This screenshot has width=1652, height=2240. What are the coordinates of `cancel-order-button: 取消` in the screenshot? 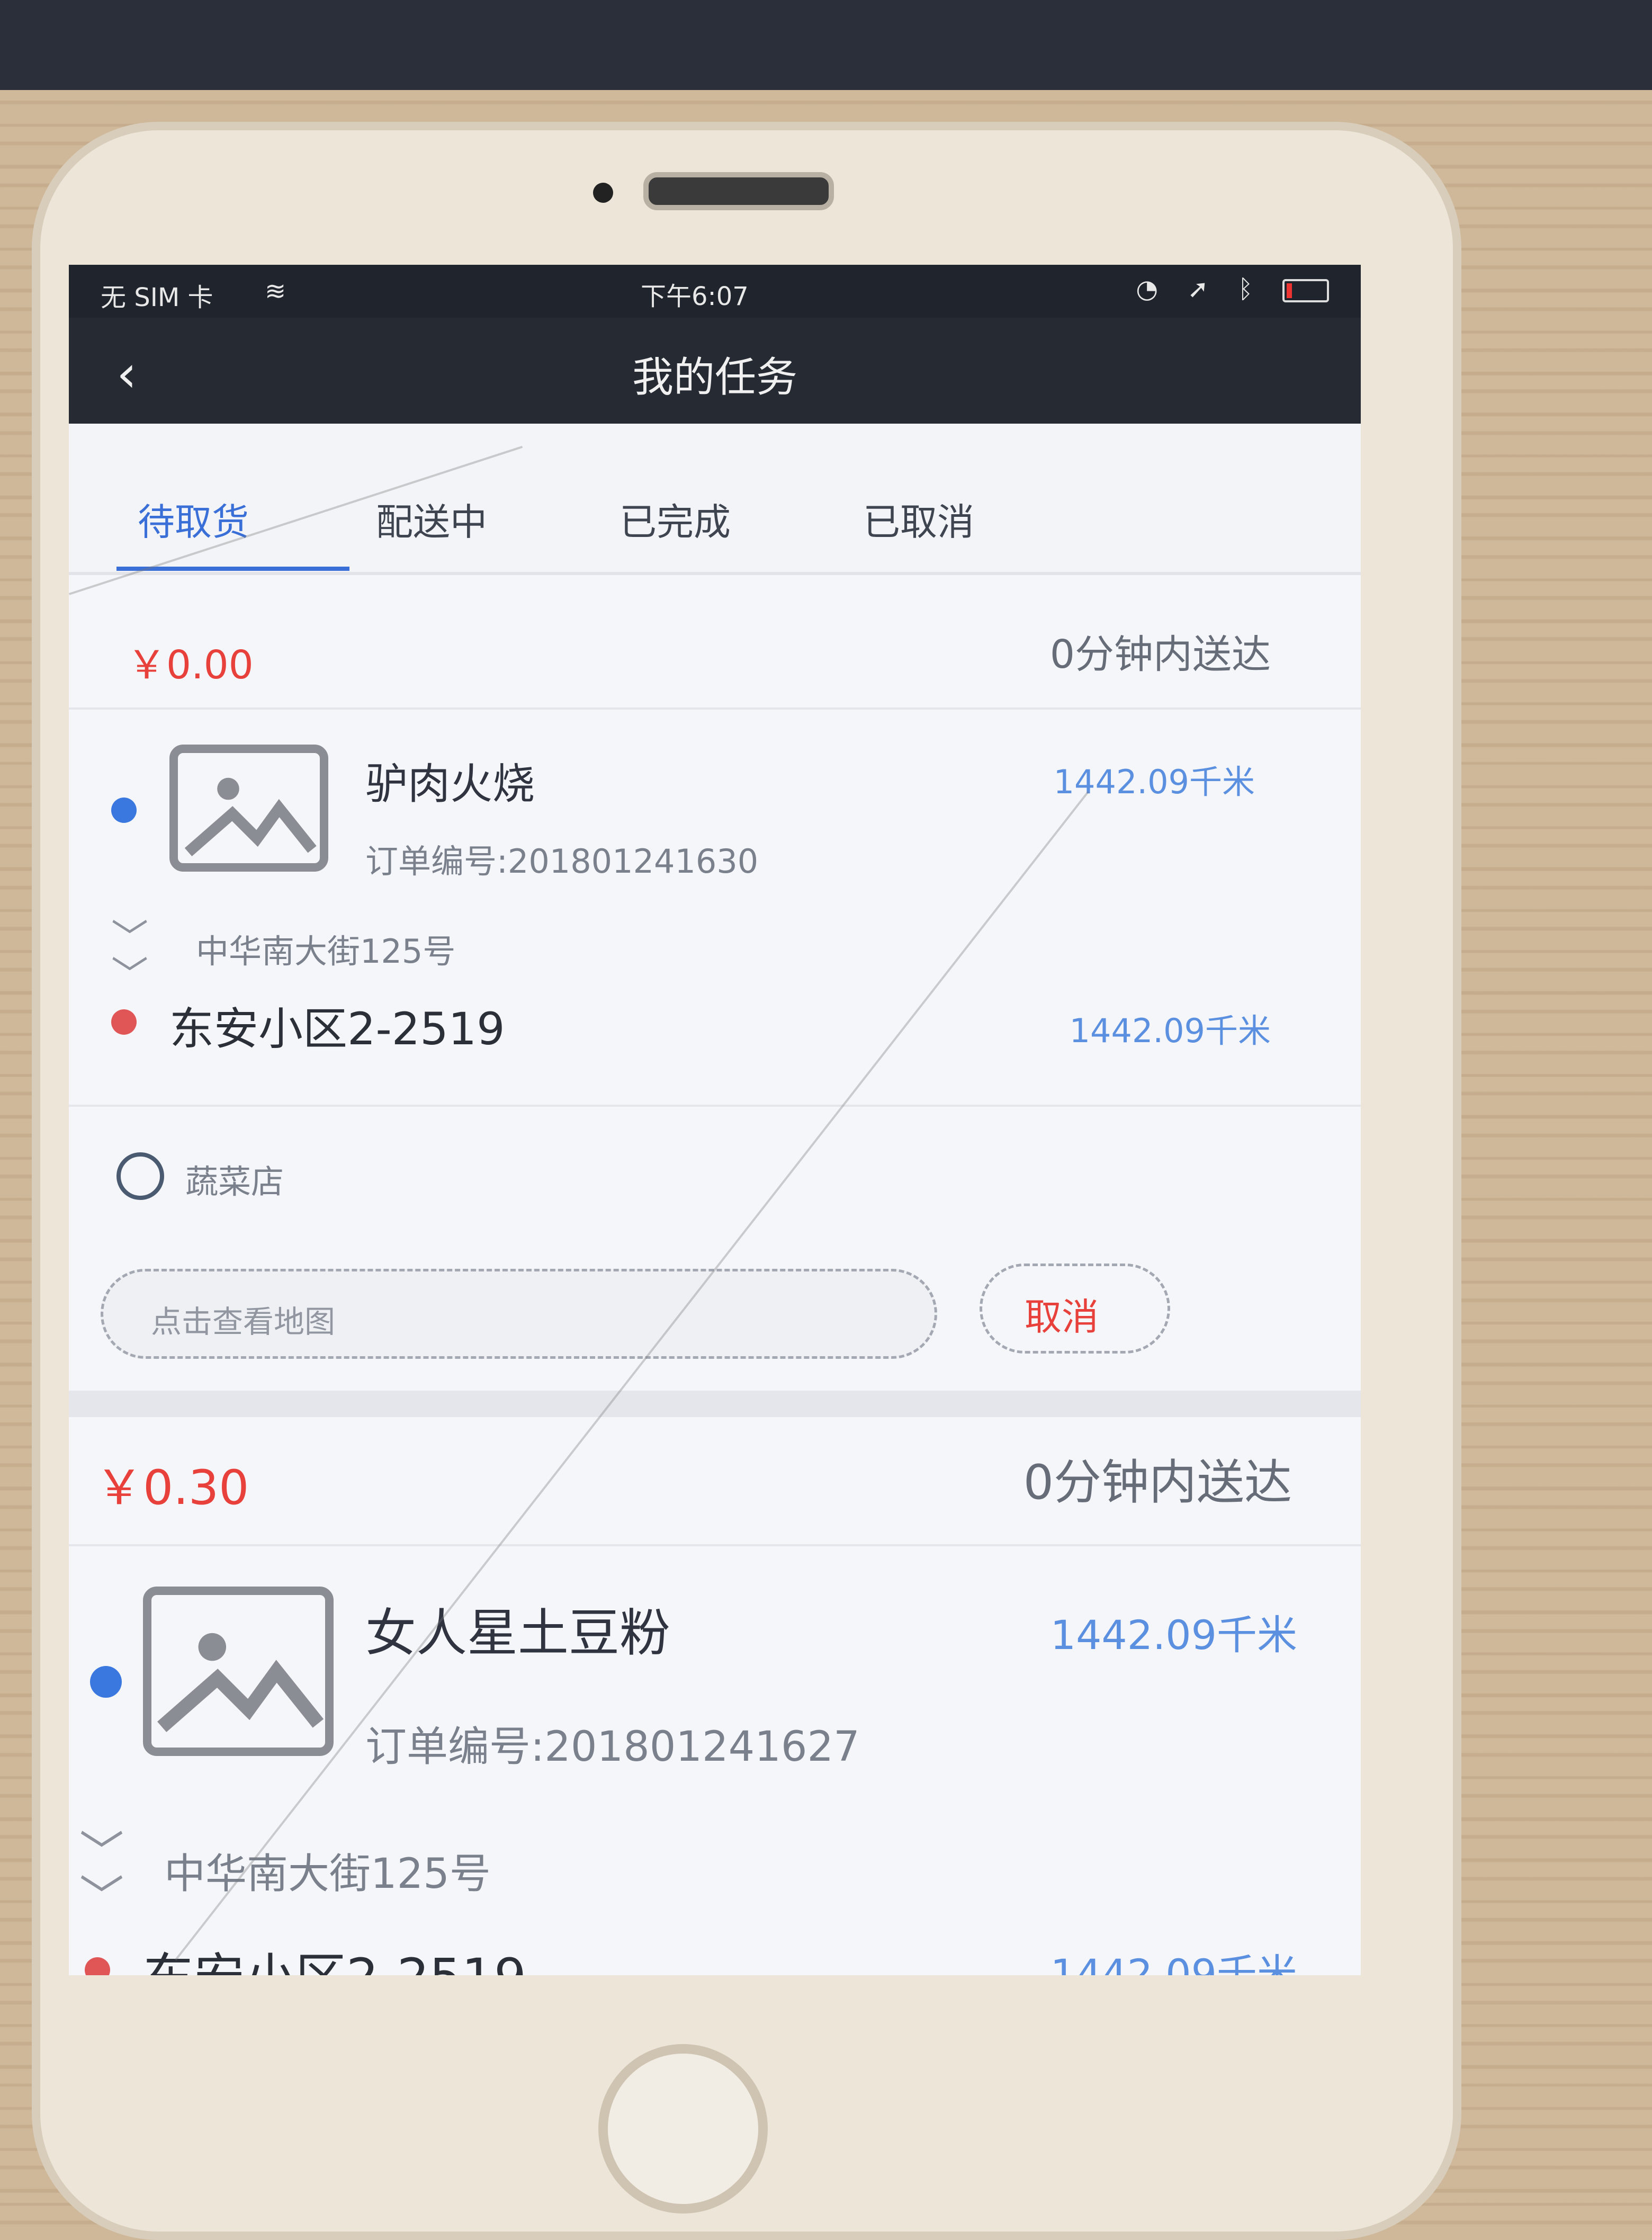 It's located at (1075, 1309).